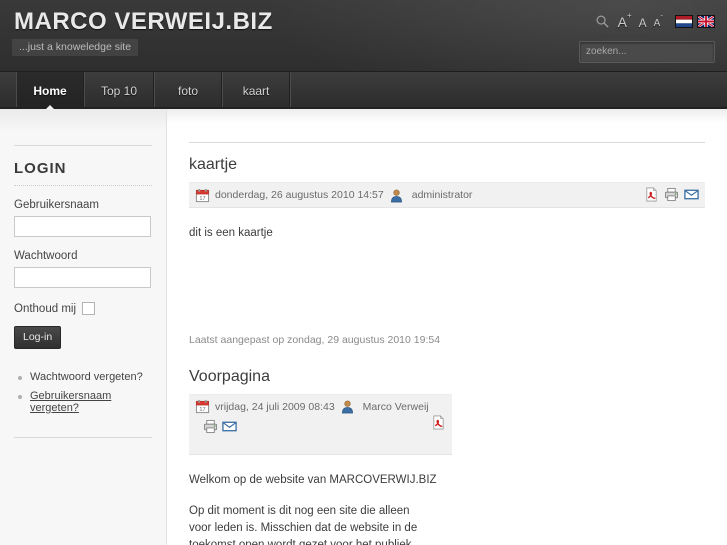 Image resolution: width=727 pixels, height=545 pixels. I want to click on article-title: kaartje, so click(447, 165).